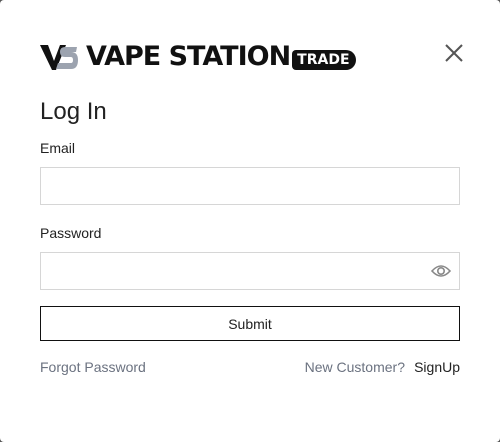 This screenshot has height=442, width=500. Describe the element at coordinates (454, 53) in the screenshot. I see `close-icon` at that location.